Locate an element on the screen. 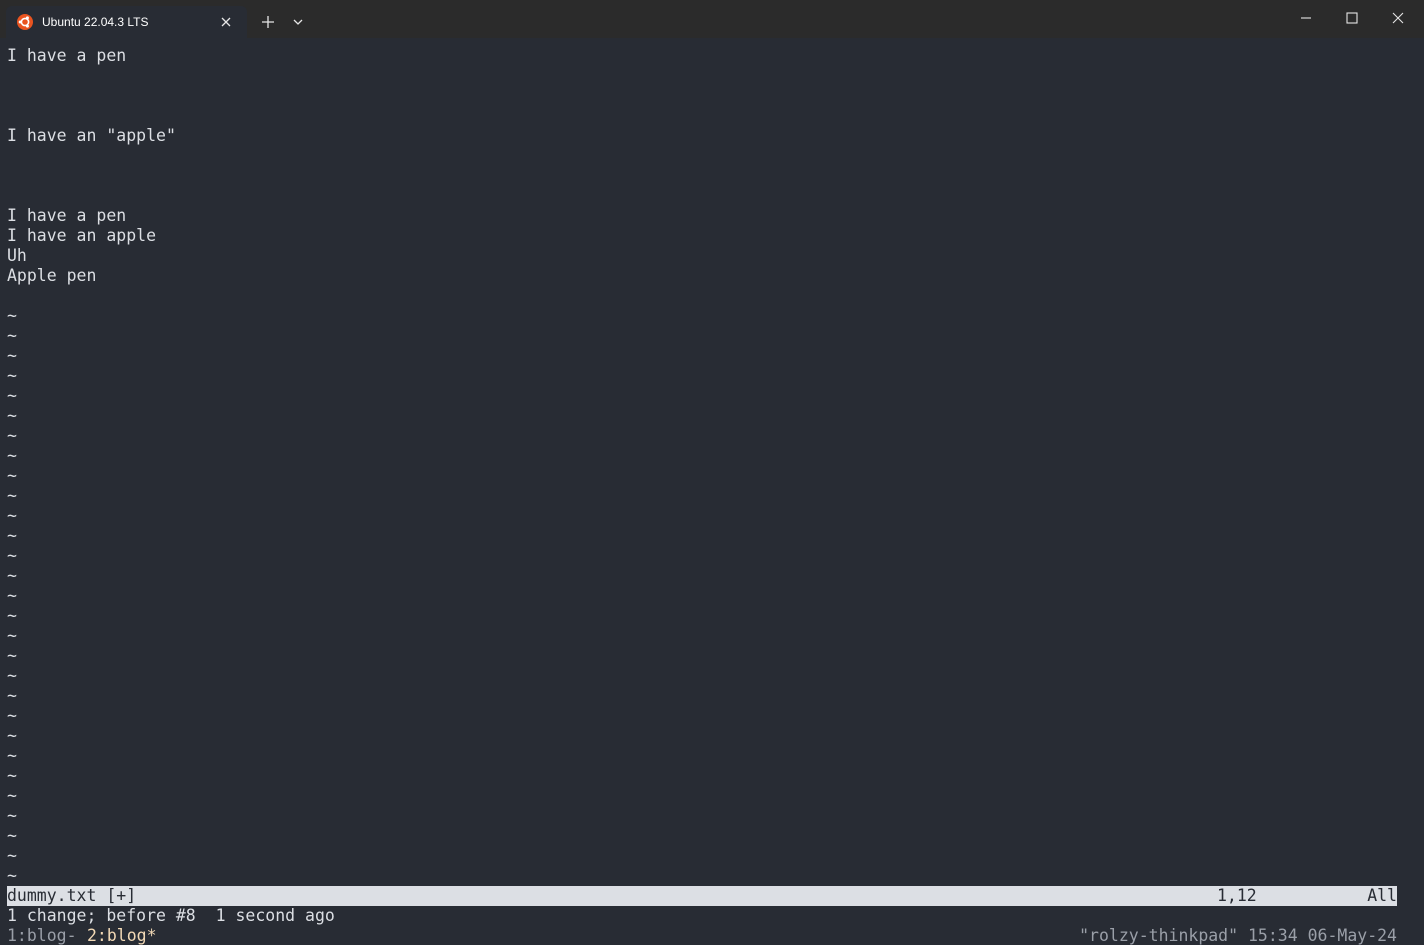  chevron-down-icon is located at coordinates (298, 22).